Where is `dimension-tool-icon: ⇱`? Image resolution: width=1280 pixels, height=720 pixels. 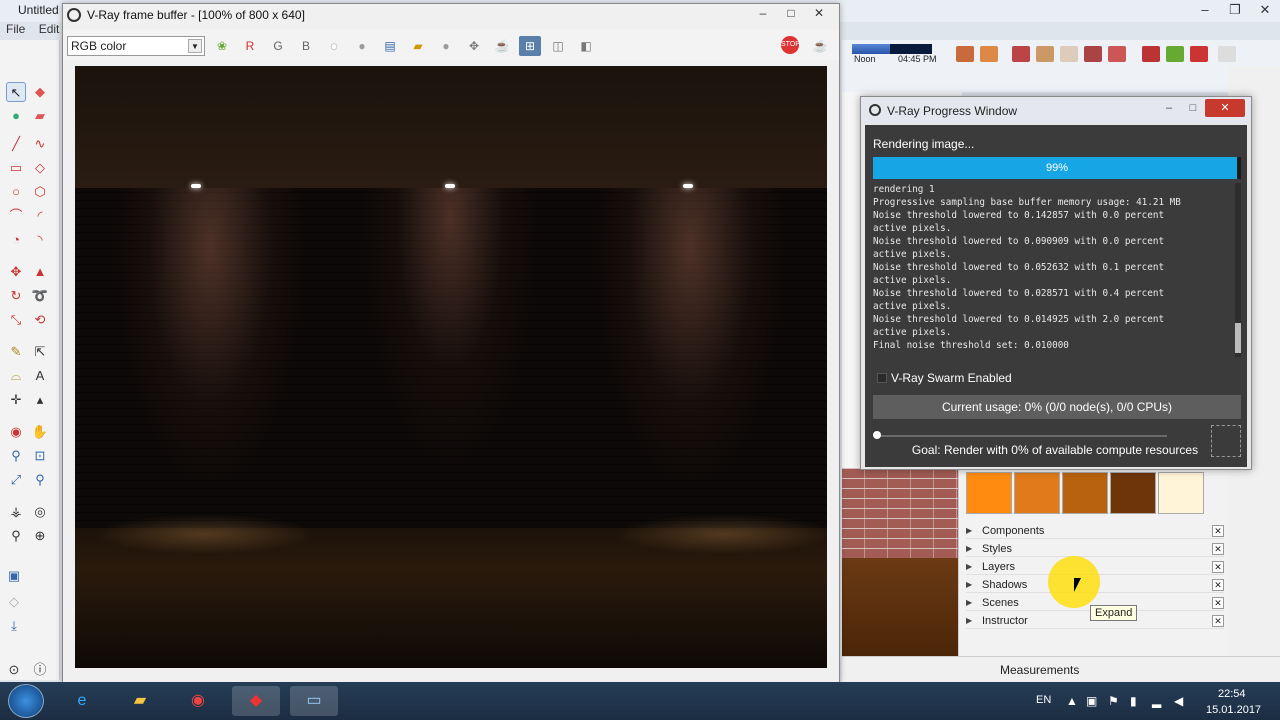
dimension-tool-icon: ⇱ is located at coordinates (40, 352).